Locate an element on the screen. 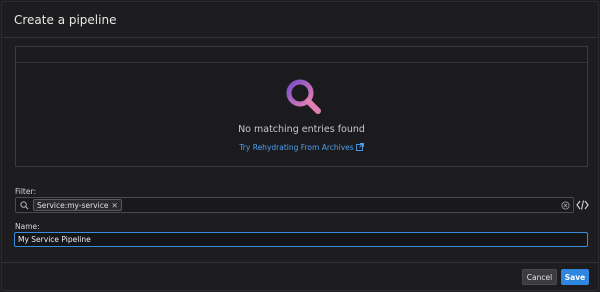 This screenshot has width=600, height=292. external-link-icon is located at coordinates (359, 147).